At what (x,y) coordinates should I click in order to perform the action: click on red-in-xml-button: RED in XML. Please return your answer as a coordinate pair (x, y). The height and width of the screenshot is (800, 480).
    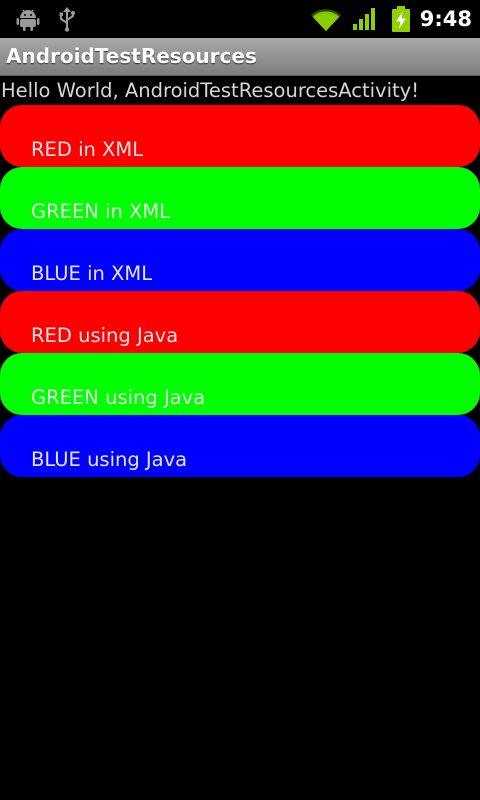
    Looking at the image, I should click on (240, 136).